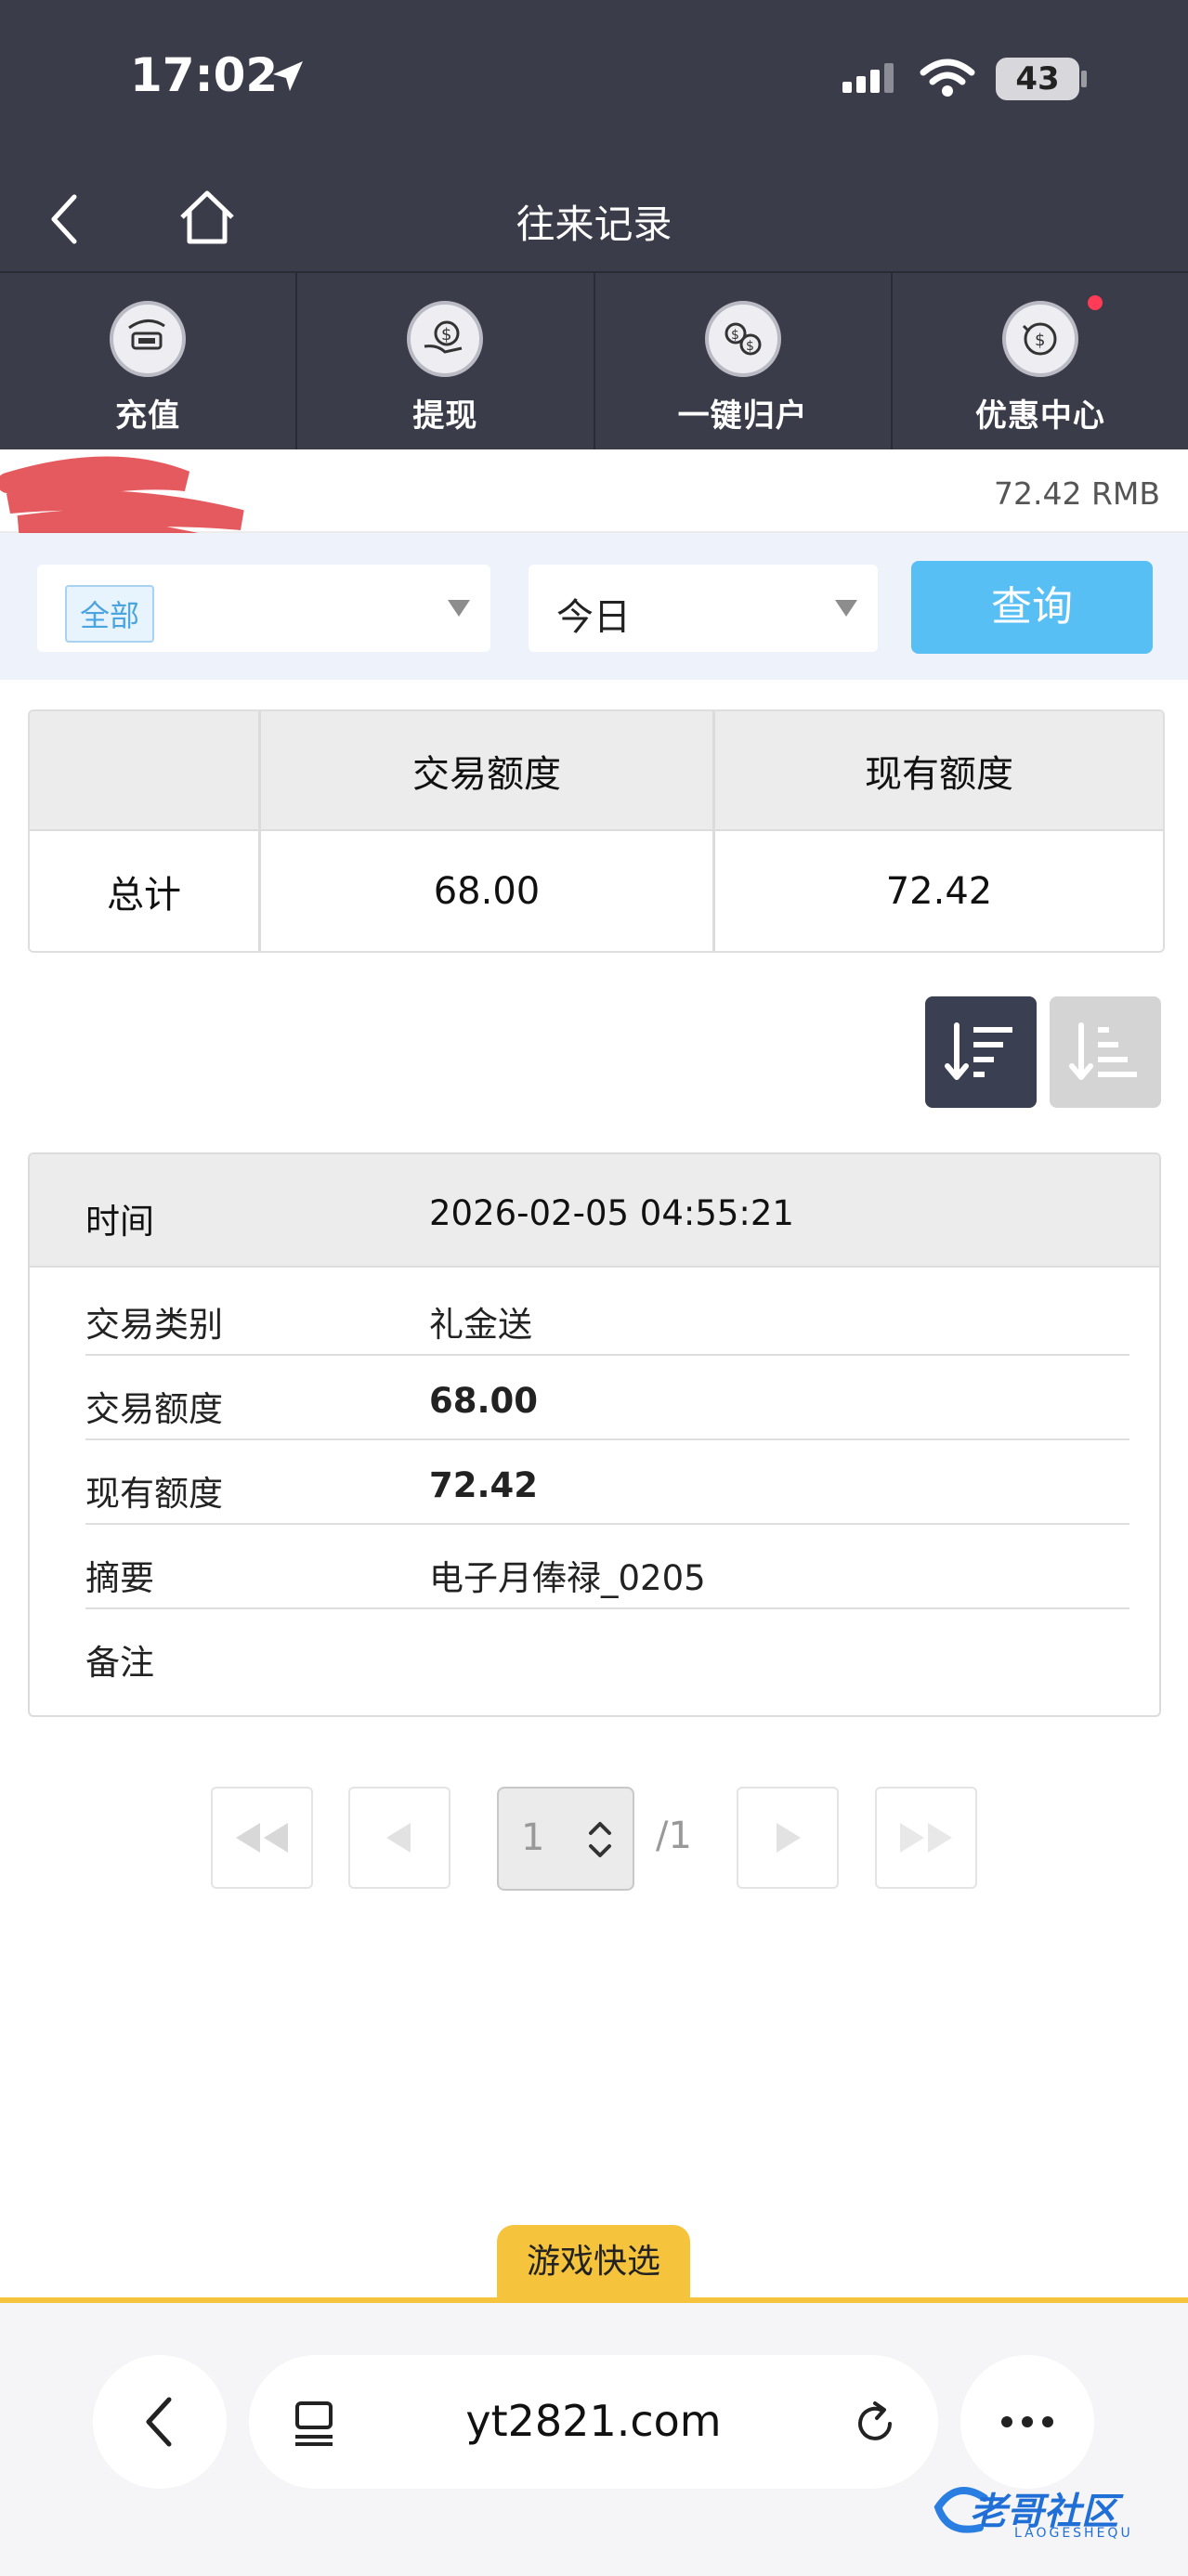 This screenshot has height=2576, width=1188. Describe the element at coordinates (600, 1840) in the screenshot. I see `stepper-icon` at that location.